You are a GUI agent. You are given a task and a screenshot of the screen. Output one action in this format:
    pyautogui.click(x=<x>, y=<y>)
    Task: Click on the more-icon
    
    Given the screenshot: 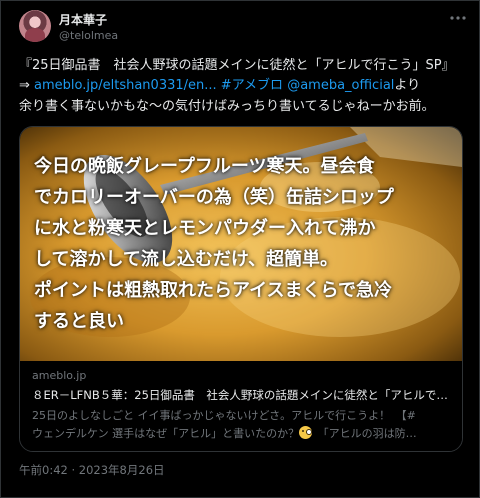 What is the action you would take?
    pyautogui.click(x=458, y=18)
    